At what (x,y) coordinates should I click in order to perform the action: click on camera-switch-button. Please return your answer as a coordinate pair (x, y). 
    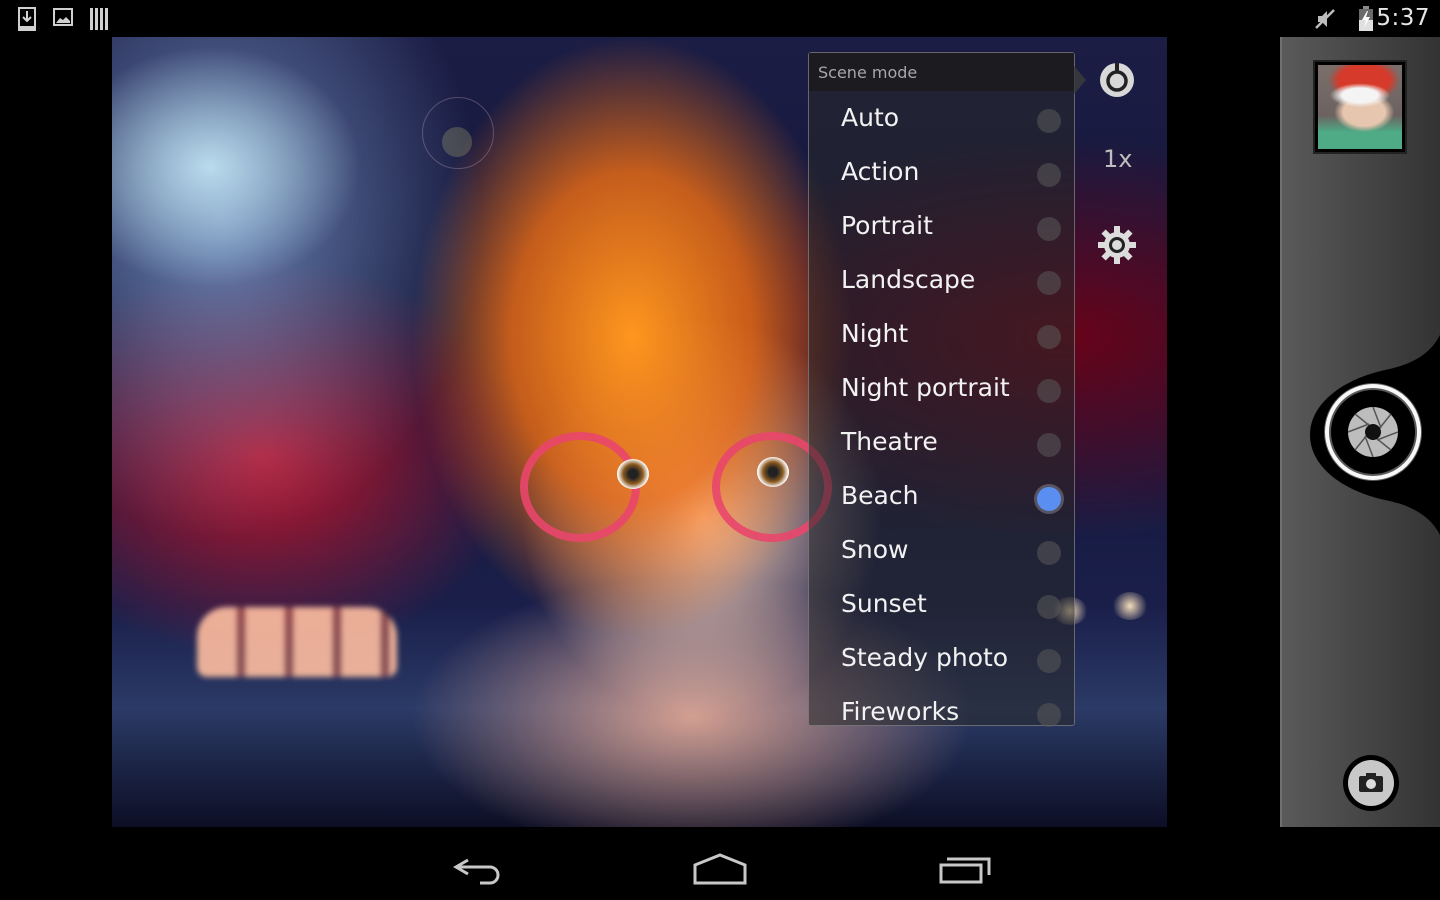
    Looking at the image, I should click on (1371, 783).